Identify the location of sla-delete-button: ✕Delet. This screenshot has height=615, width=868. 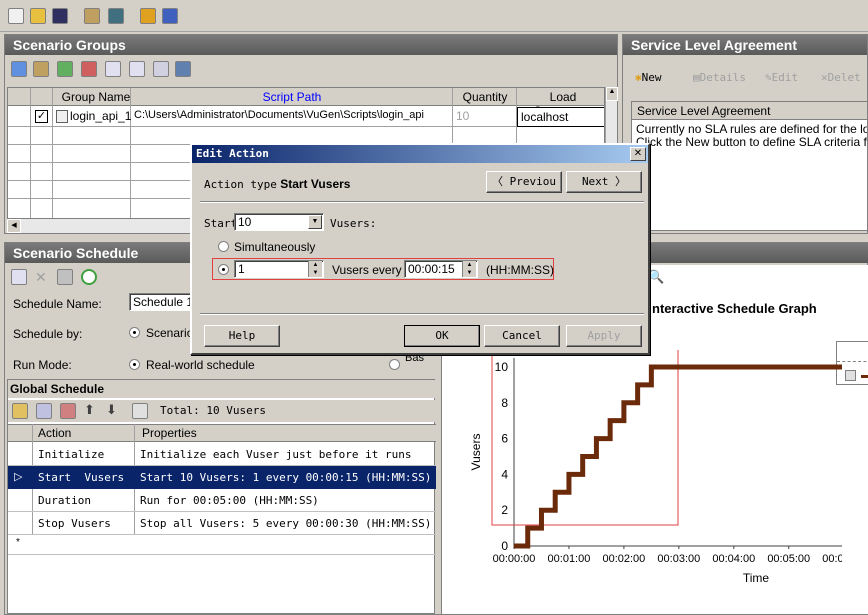
(841, 77).